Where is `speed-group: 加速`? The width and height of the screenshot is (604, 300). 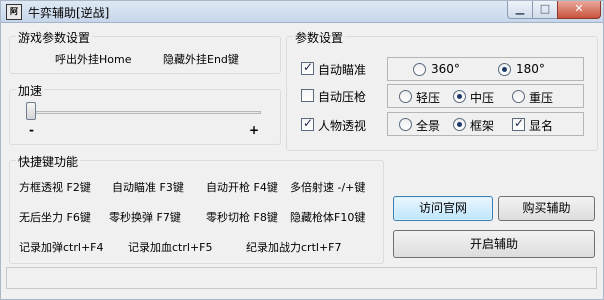
speed-group: 加速 is located at coordinates (145, 113).